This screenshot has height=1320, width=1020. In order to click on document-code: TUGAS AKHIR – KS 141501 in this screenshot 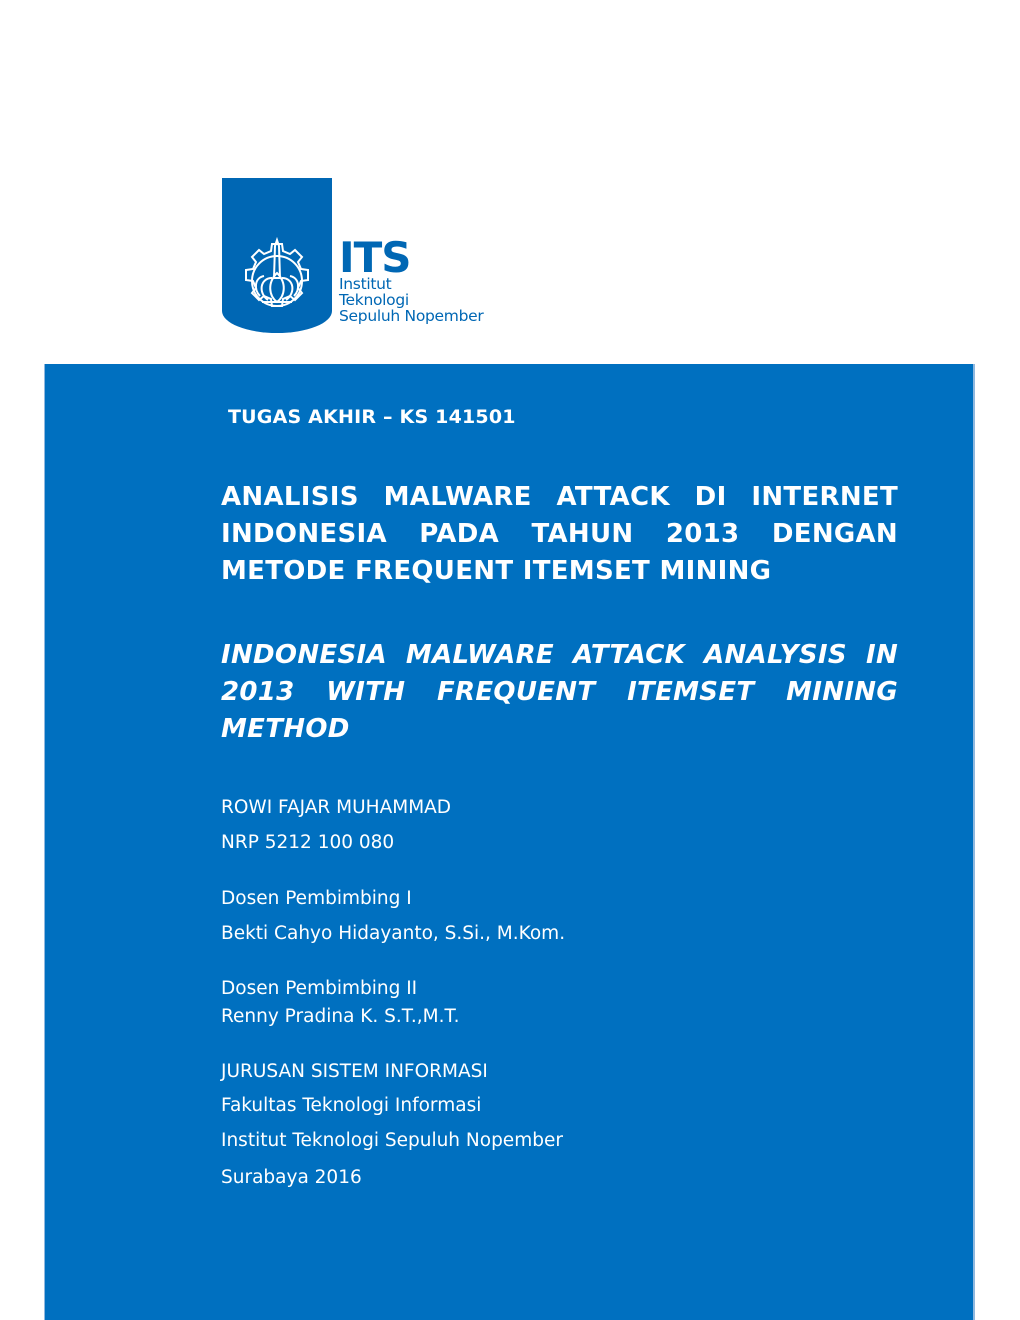, I will do `click(372, 417)`.